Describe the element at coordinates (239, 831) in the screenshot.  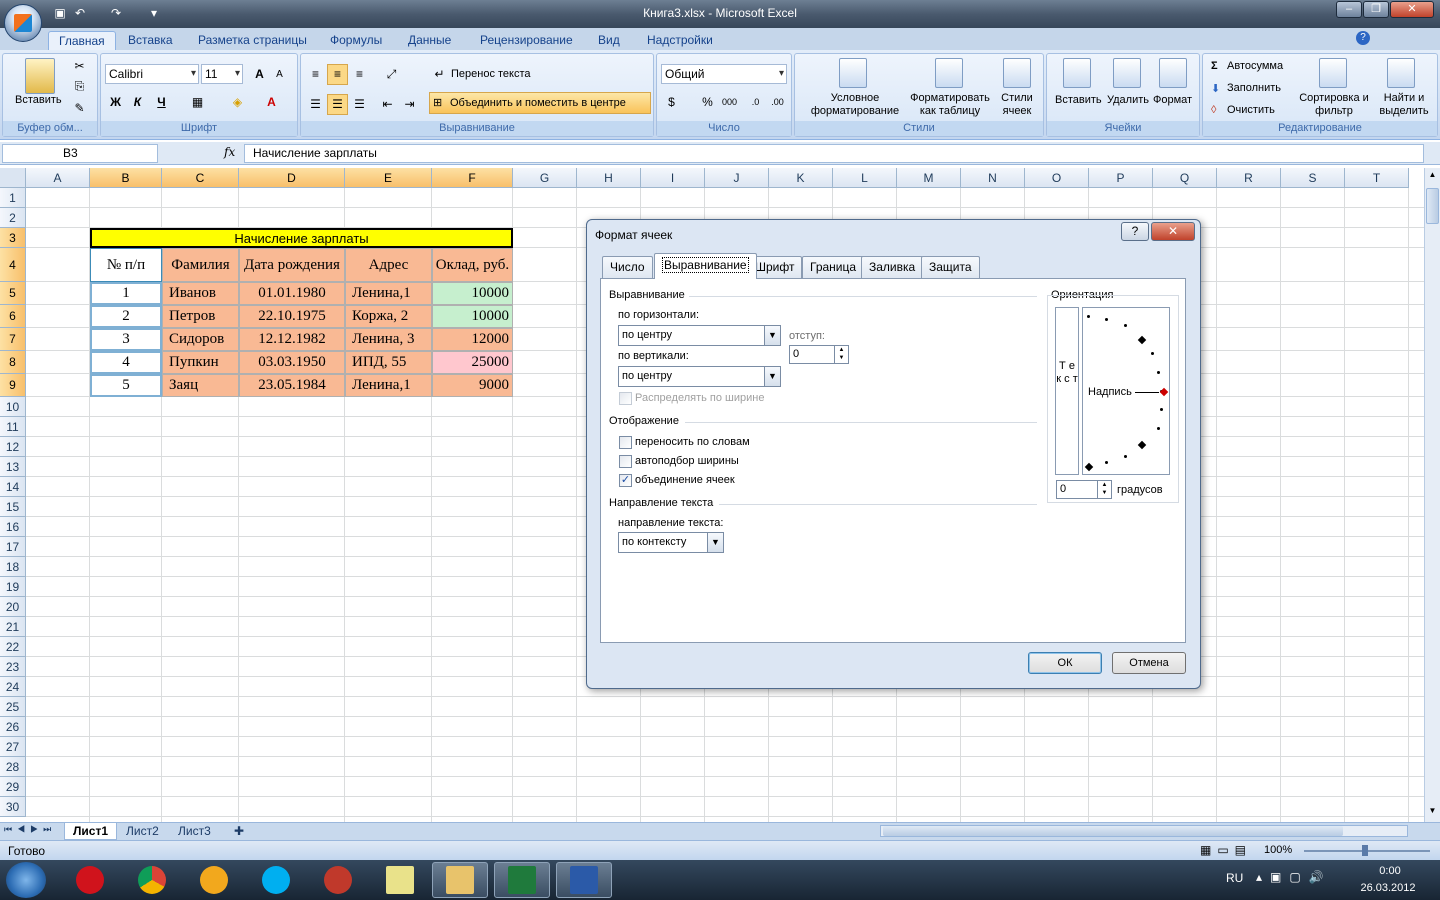
I see `new-sheet-icon: ✚` at that location.